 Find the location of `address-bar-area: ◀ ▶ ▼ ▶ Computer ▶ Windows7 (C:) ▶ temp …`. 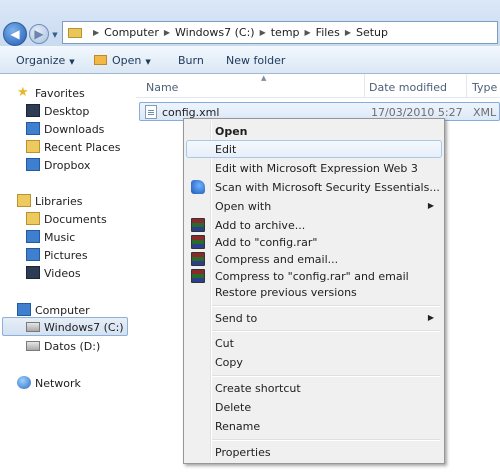

address-bar-area: ◀ ▶ ▼ ▶ Computer ▶ Windows7 (C:) ▶ temp … is located at coordinates (250, 23).